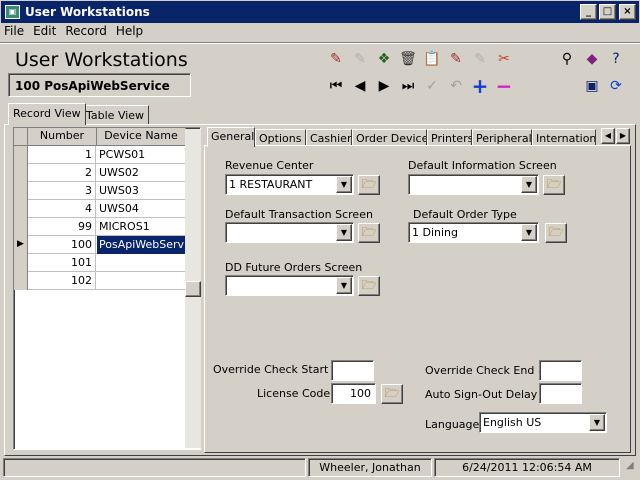 The height and width of the screenshot is (480, 640). I want to click on table-row: ▶ 100 PosApiWebService, so click(107, 245).